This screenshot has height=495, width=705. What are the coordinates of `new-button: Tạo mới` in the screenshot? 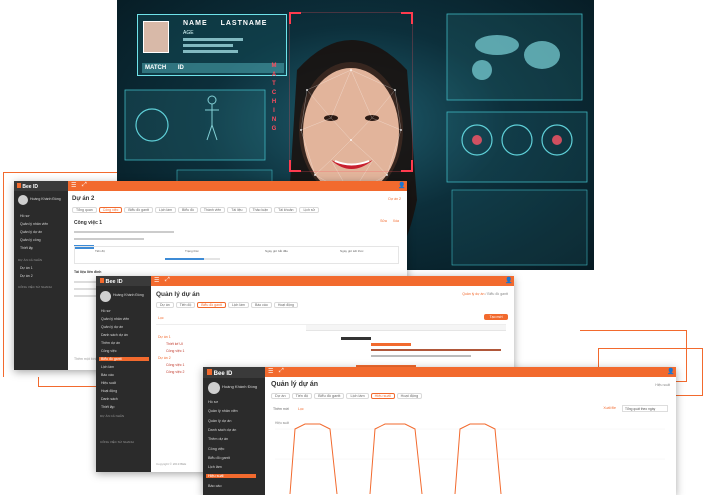 It's located at (496, 317).